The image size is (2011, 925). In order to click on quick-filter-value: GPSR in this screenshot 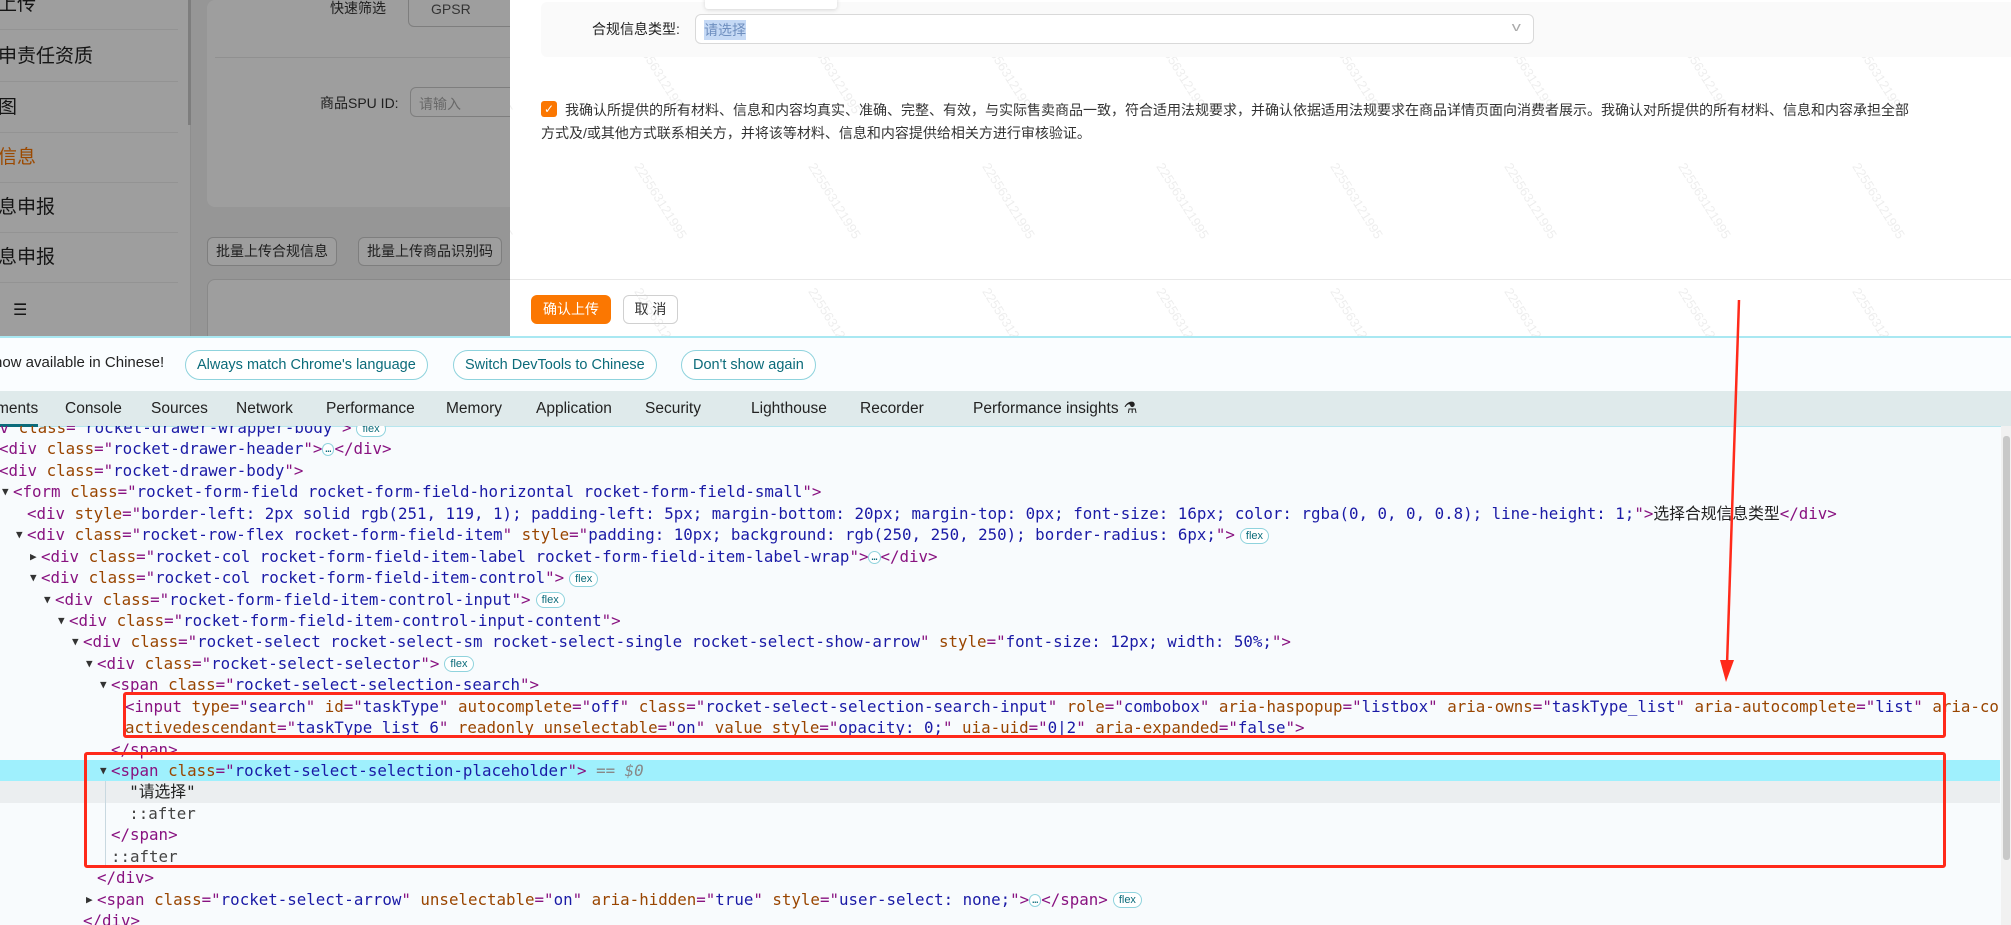, I will do `click(451, 9)`.